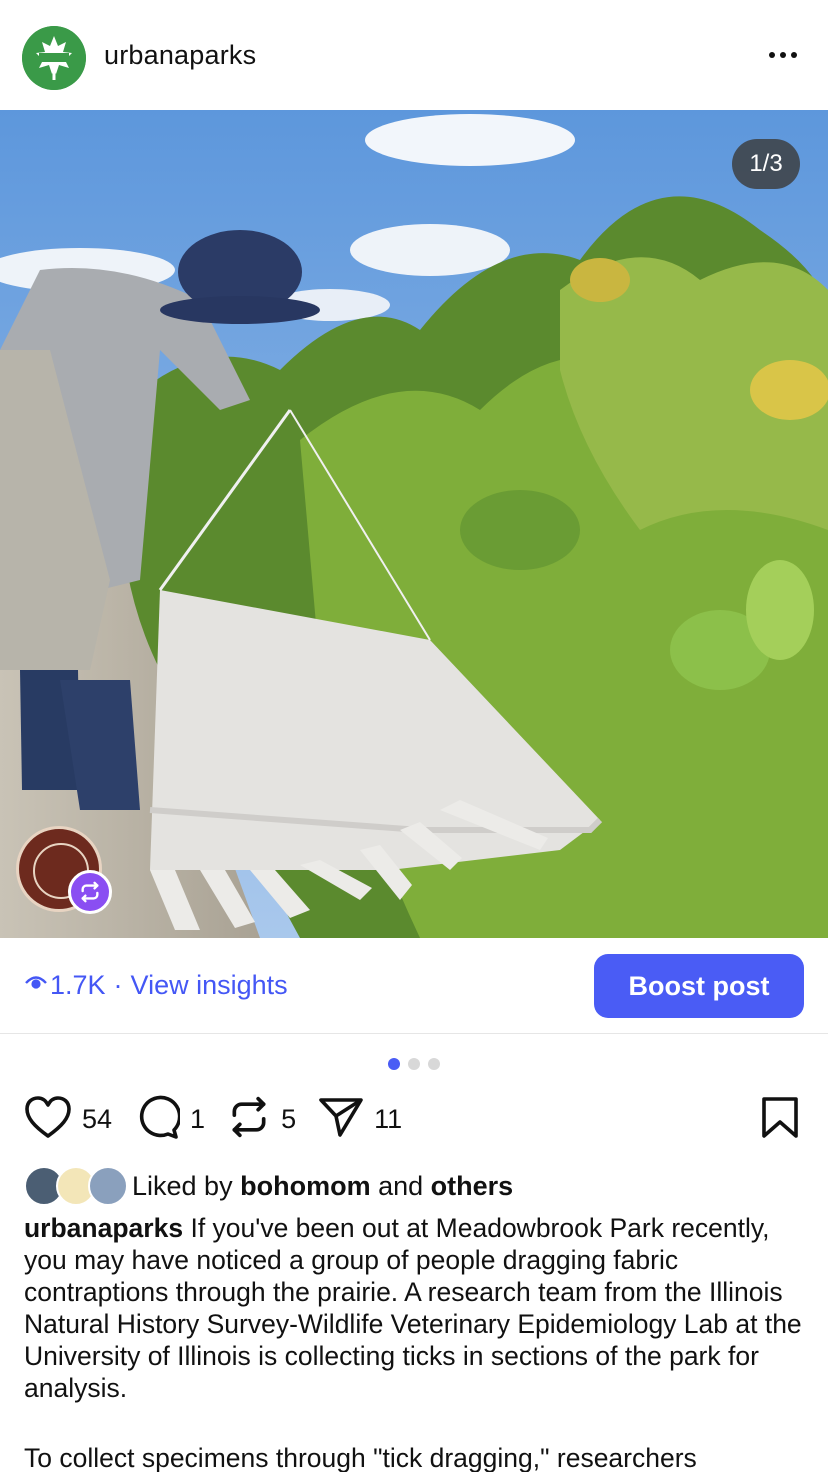 This screenshot has height=1472, width=828. Describe the element at coordinates (37, 985) in the screenshot. I see `eye-icon` at that location.